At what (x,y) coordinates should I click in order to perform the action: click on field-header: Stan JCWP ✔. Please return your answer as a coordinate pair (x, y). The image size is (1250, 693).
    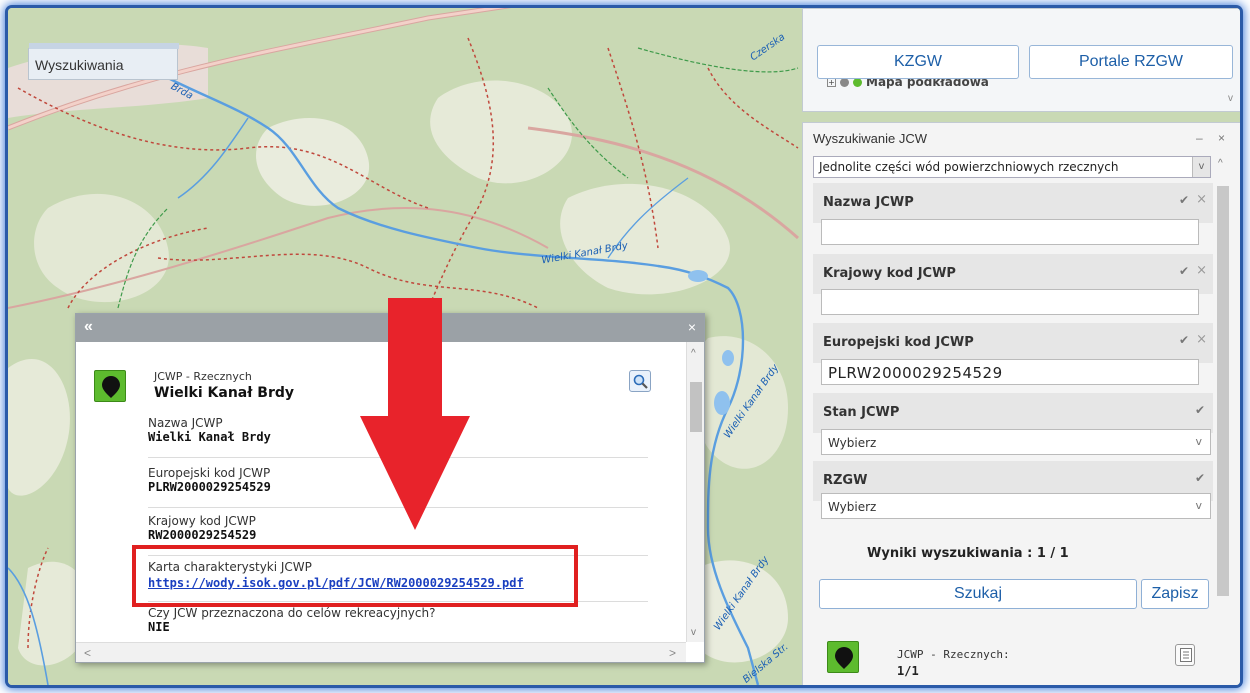
    Looking at the image, I should click on (1013, 413).